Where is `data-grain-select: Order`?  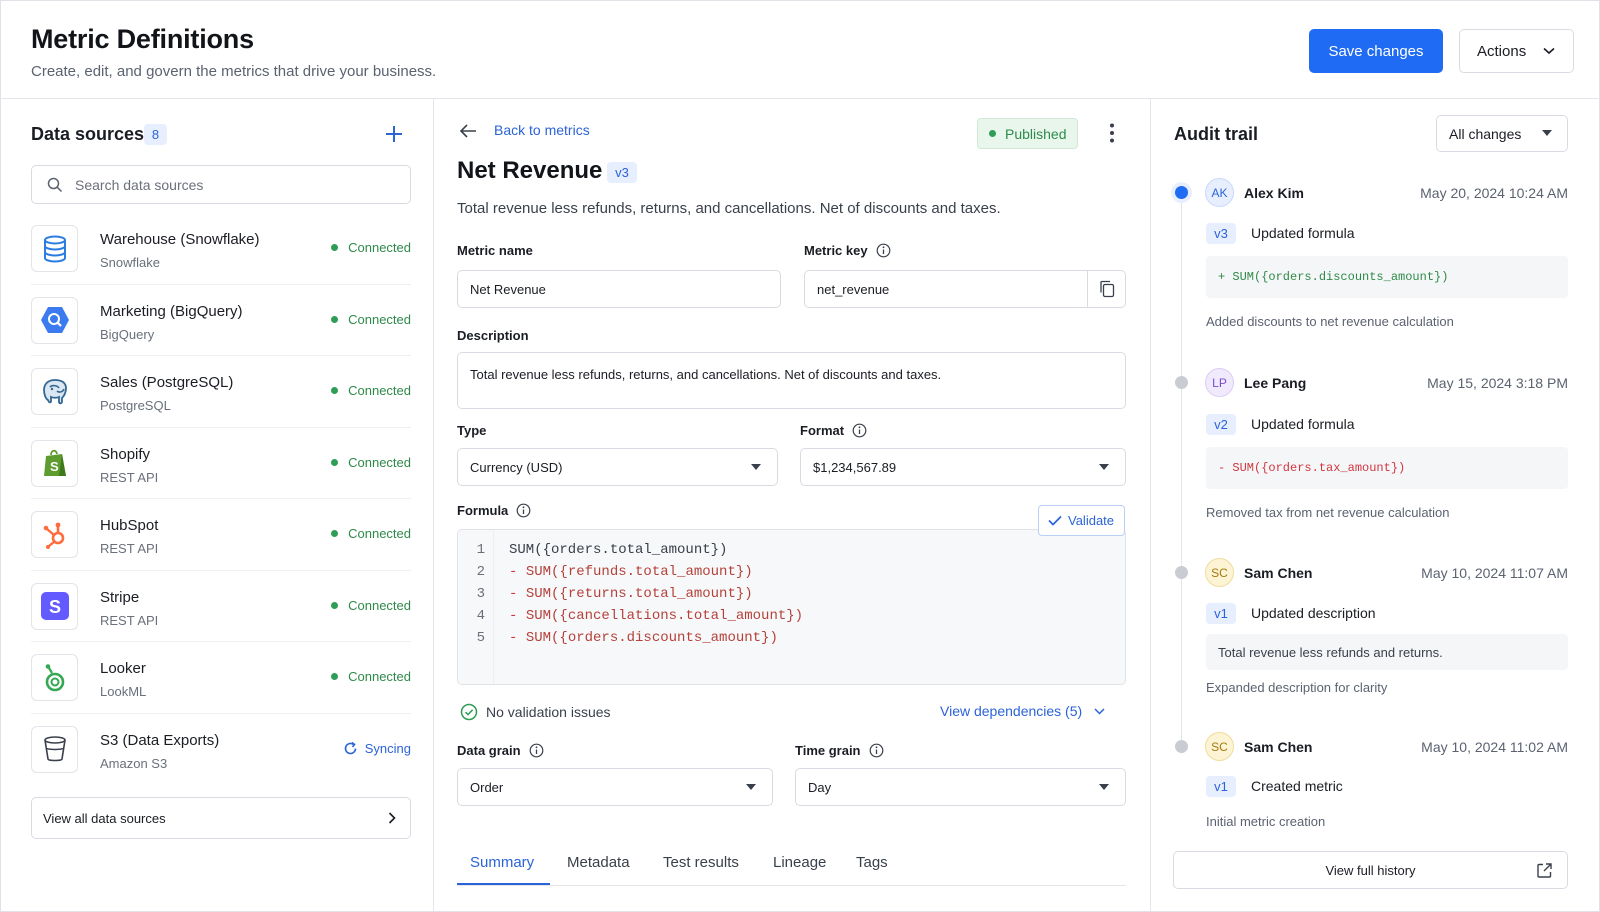
data-grain-select: Order is located at coordinates (615, 787).